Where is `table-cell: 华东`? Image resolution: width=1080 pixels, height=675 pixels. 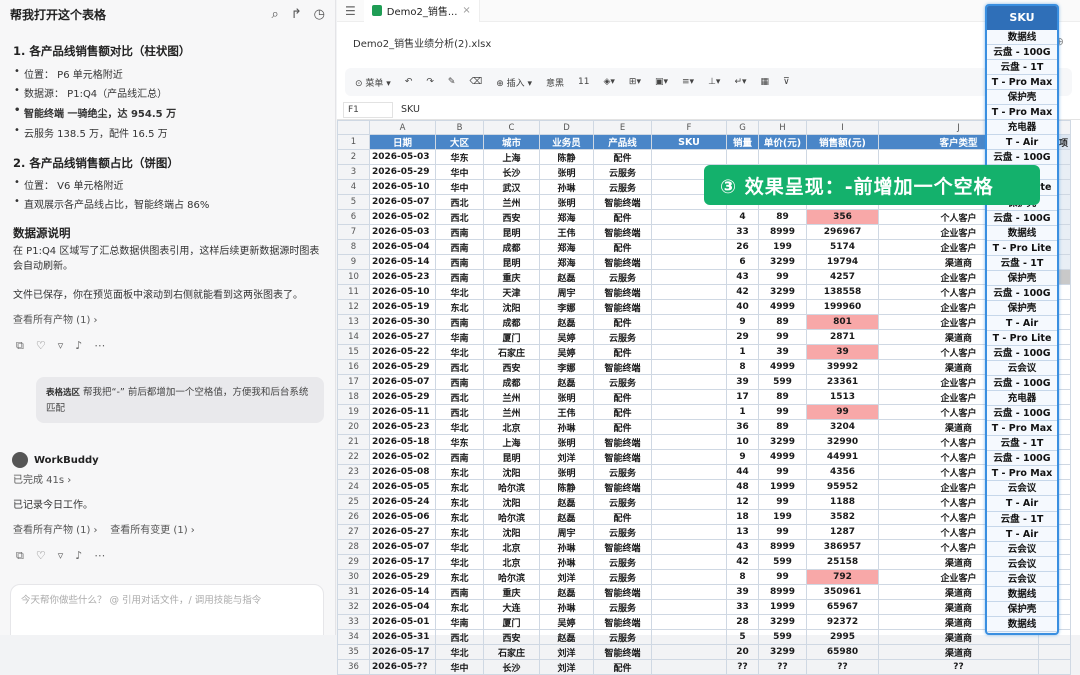
table-cell: 华东 is located at coordinates (459, 442).